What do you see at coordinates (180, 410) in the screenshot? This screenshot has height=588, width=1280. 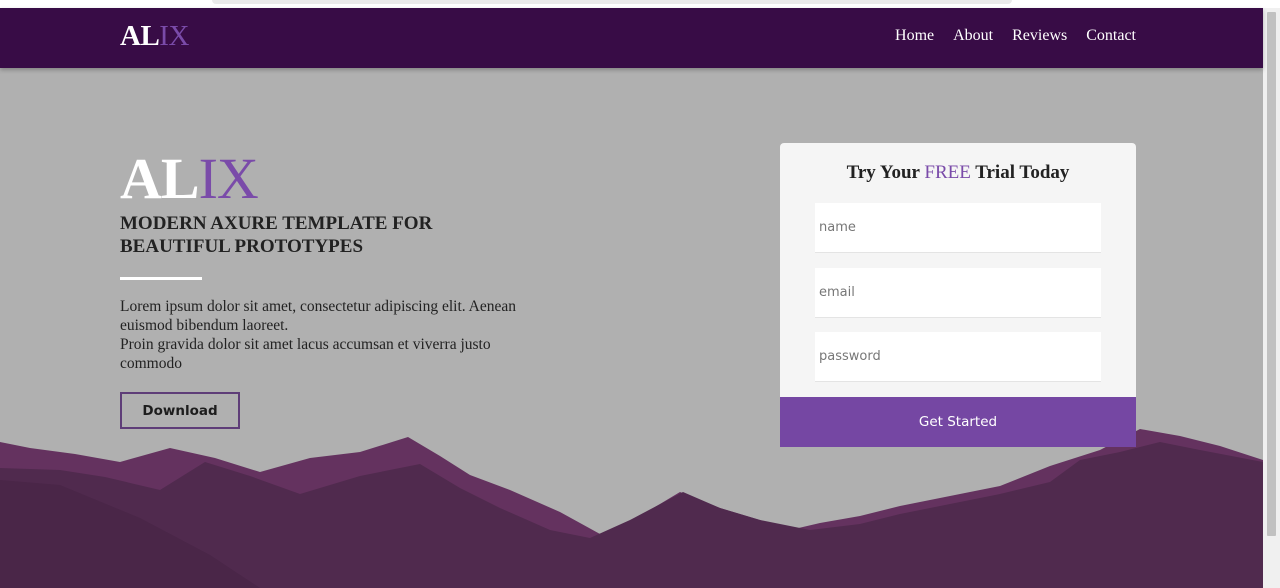 I see `download-button: Download` at bounding box center [180, 410].